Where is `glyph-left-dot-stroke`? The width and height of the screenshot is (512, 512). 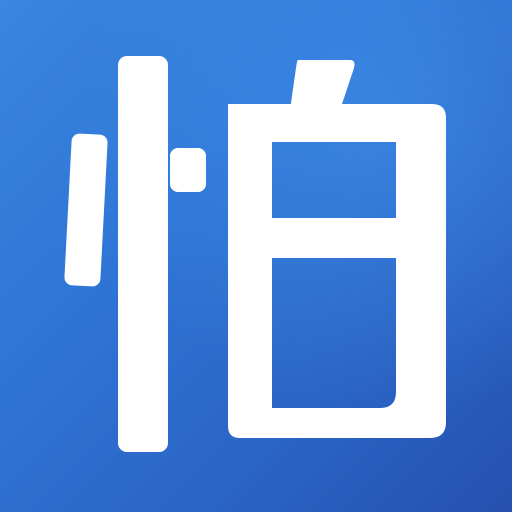 glyph-left-dot-stroke is located at coordinates (86, 210).